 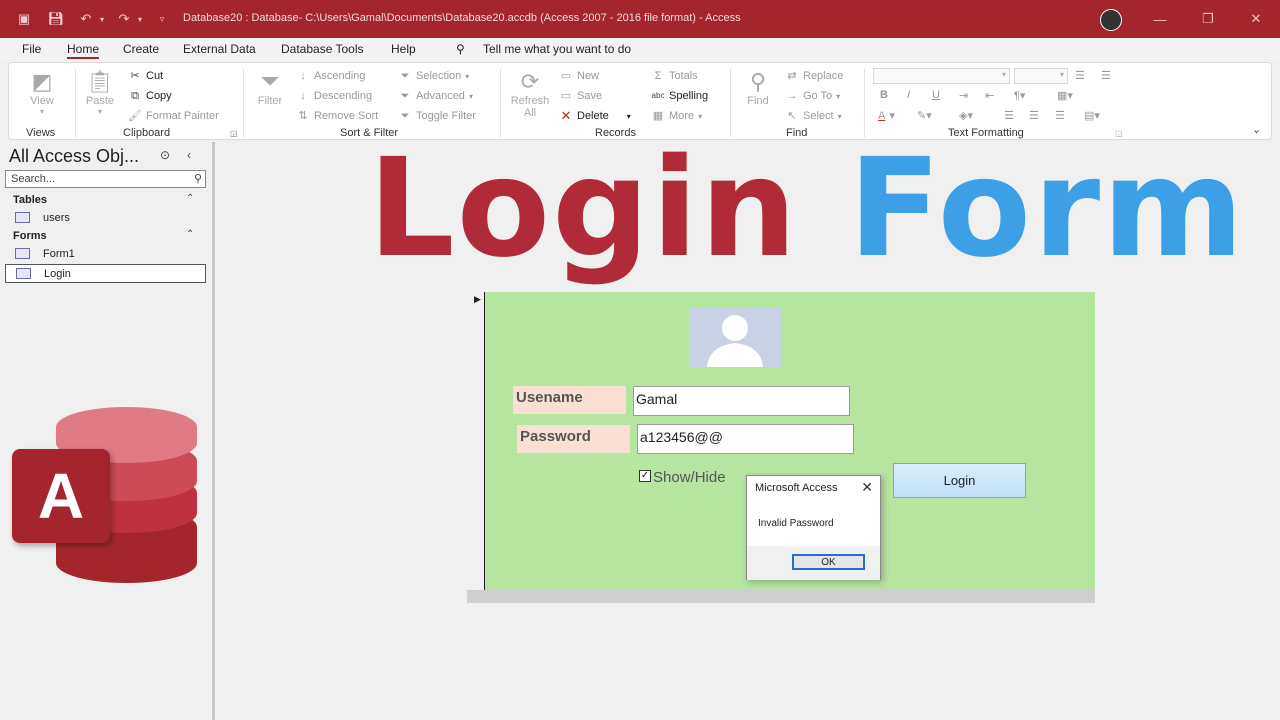 I want to click on group-label-views: Views, so click(x=41, y=133).